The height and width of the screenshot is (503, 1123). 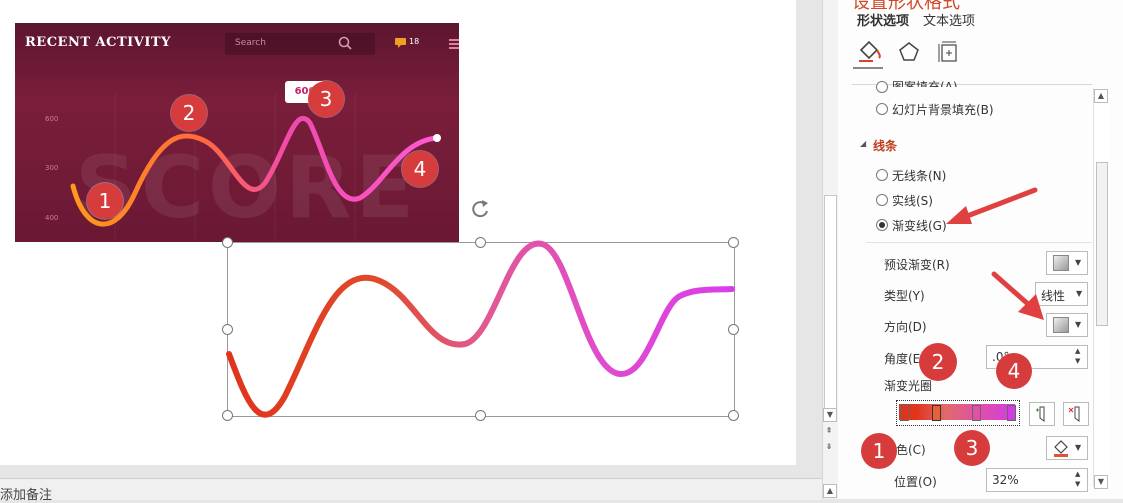 What do you see at coordinates (829, 431) in the screenshot?
I see `prev-slide-icon: ⇞` at bounding box center [829, 431].